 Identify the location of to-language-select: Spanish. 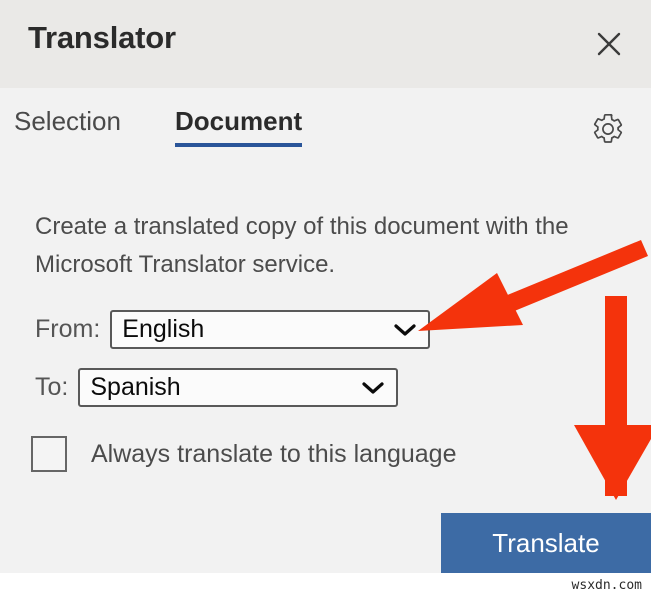
(238, 387).